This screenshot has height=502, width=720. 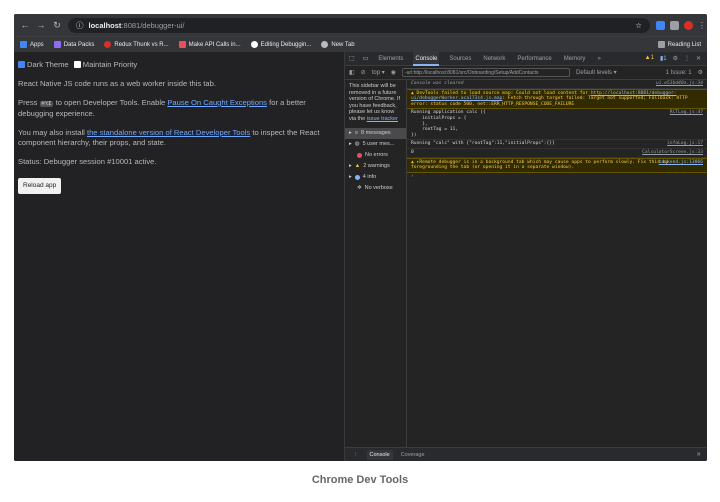 I want to click on status-text: Status: Debugger session #10001 active., so click(x=87, y=161).